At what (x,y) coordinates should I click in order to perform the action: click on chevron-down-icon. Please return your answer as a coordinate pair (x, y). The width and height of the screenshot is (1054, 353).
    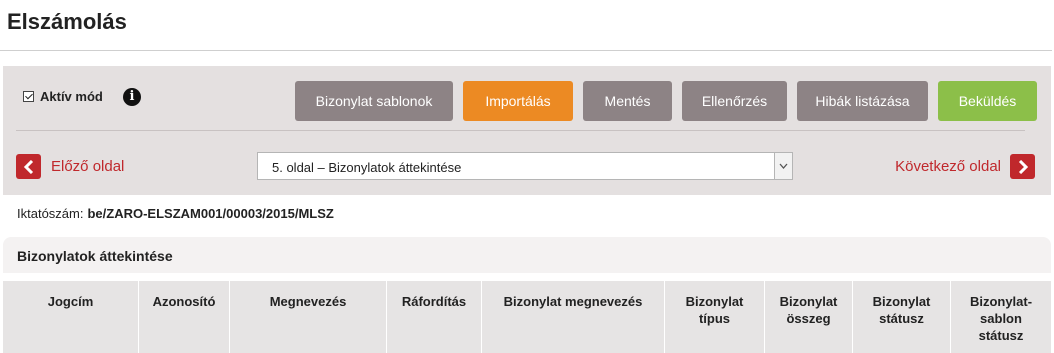
    Looking at the image, I should click on (783, 166).